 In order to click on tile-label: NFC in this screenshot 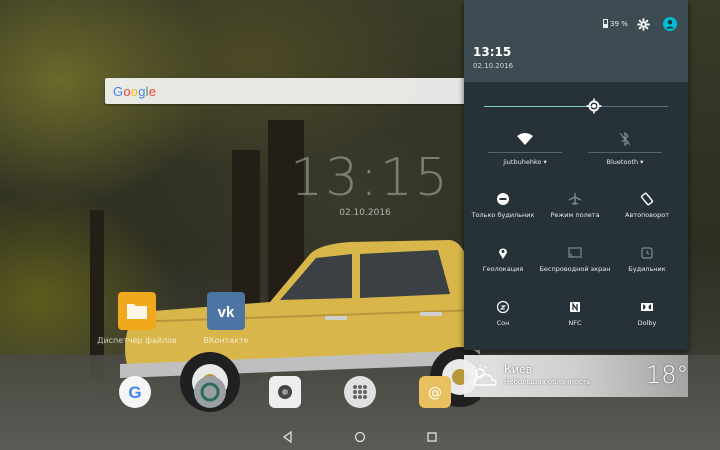, I will do `click(575, 323)`.